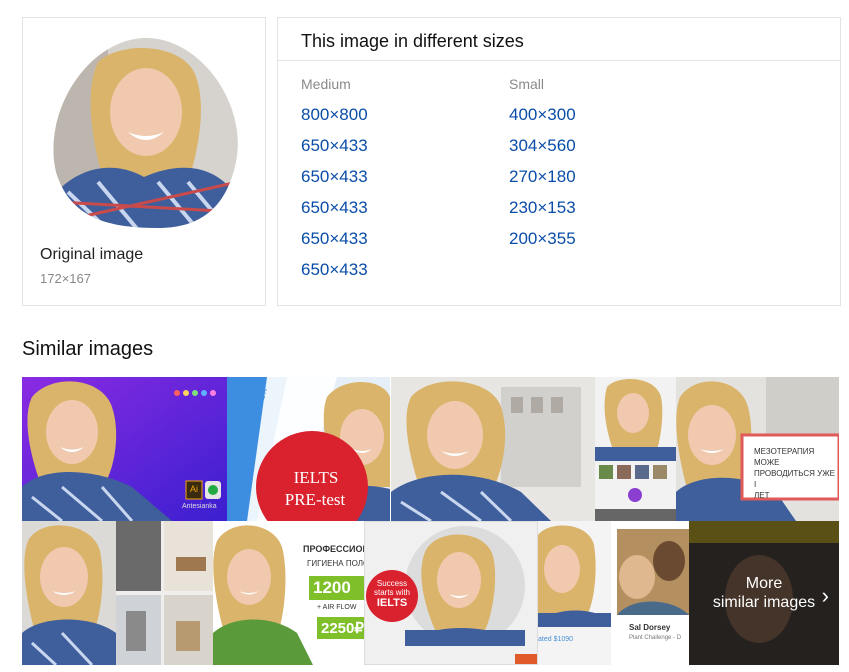  I want to click on size-link: 400×300, so click(542, 114).